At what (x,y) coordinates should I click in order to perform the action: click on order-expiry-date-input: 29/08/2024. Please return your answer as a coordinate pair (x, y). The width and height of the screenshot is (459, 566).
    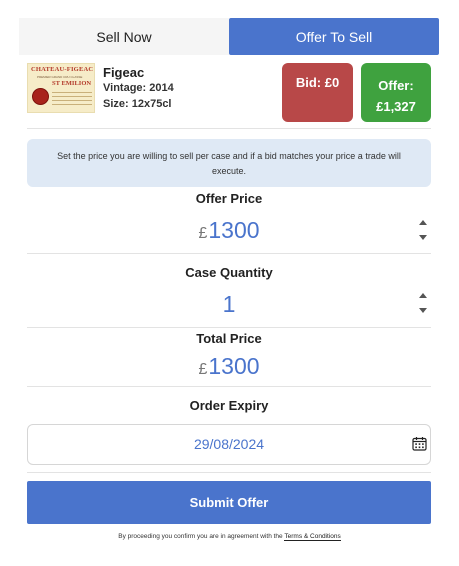
    Looking at the image, I should click on (229, 444).